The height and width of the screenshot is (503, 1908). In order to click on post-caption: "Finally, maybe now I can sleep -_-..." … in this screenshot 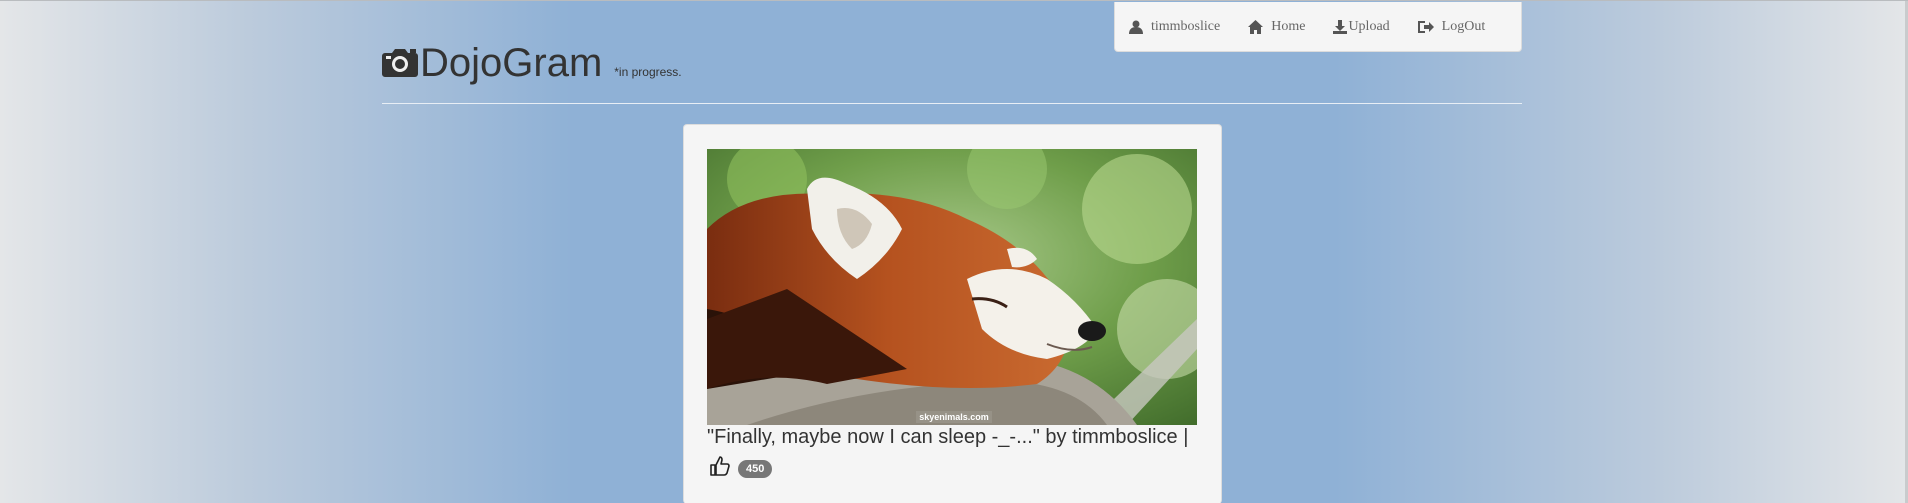, I will do `click(948, 437)`.